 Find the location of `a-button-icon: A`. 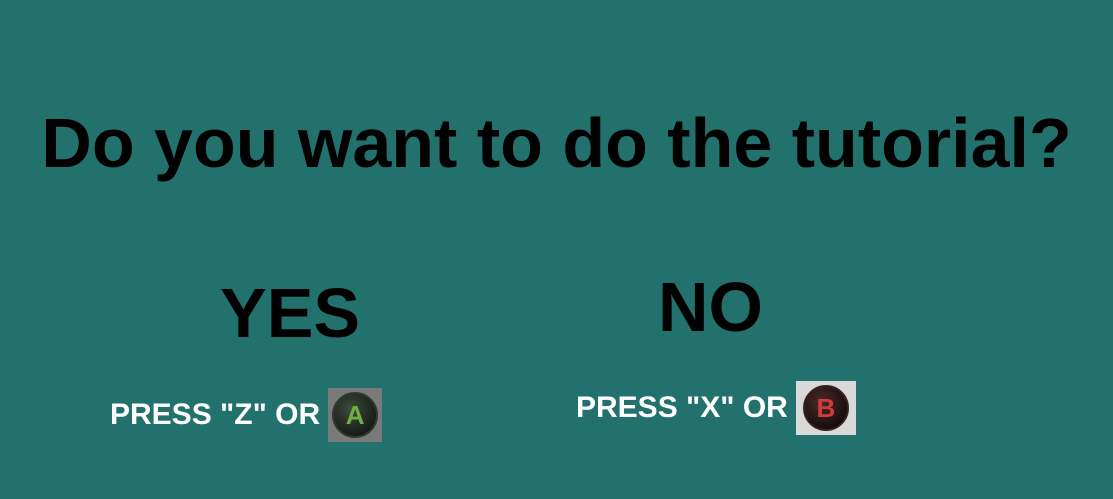

a-button-icon: A is located at coordinates (355, 415).